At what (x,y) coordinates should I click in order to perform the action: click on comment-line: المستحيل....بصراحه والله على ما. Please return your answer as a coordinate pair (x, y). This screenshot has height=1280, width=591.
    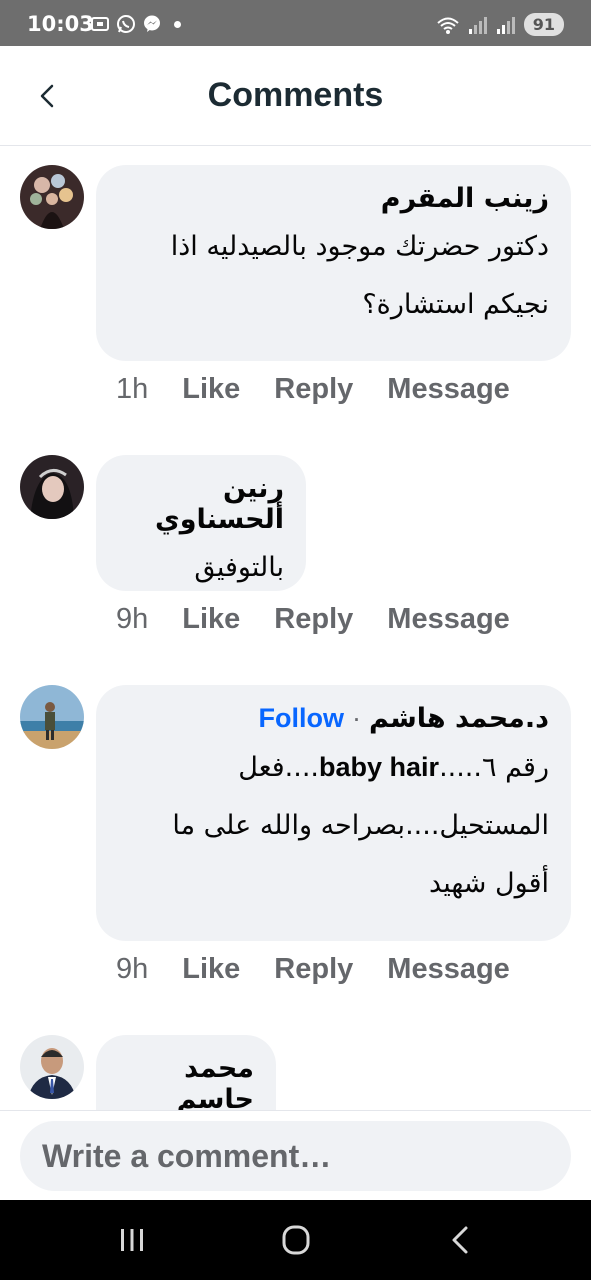
    Looking at the image, I should click on (360, 825).